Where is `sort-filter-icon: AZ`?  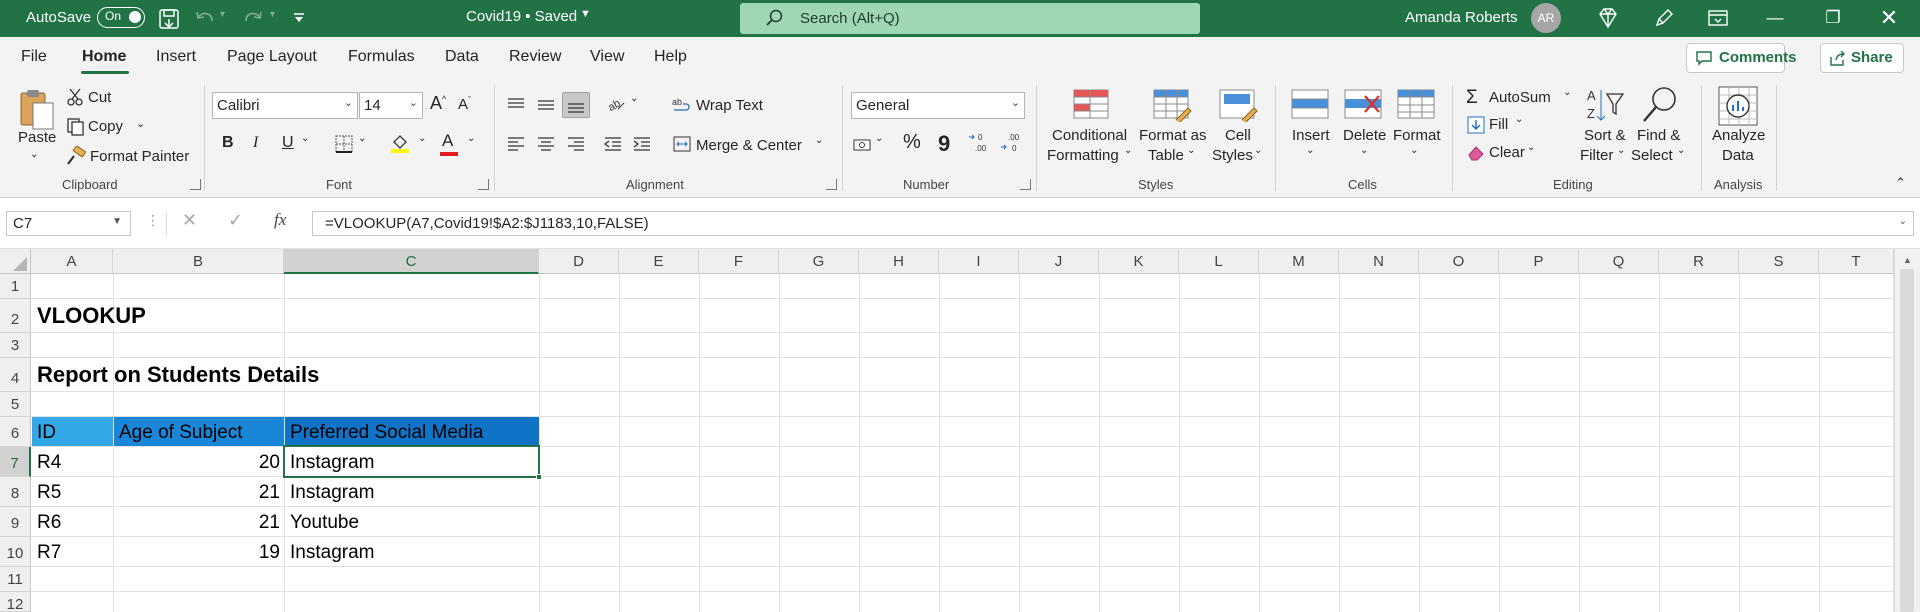
sort-filter-icon: AZ is located at coordinates (1605, 106).